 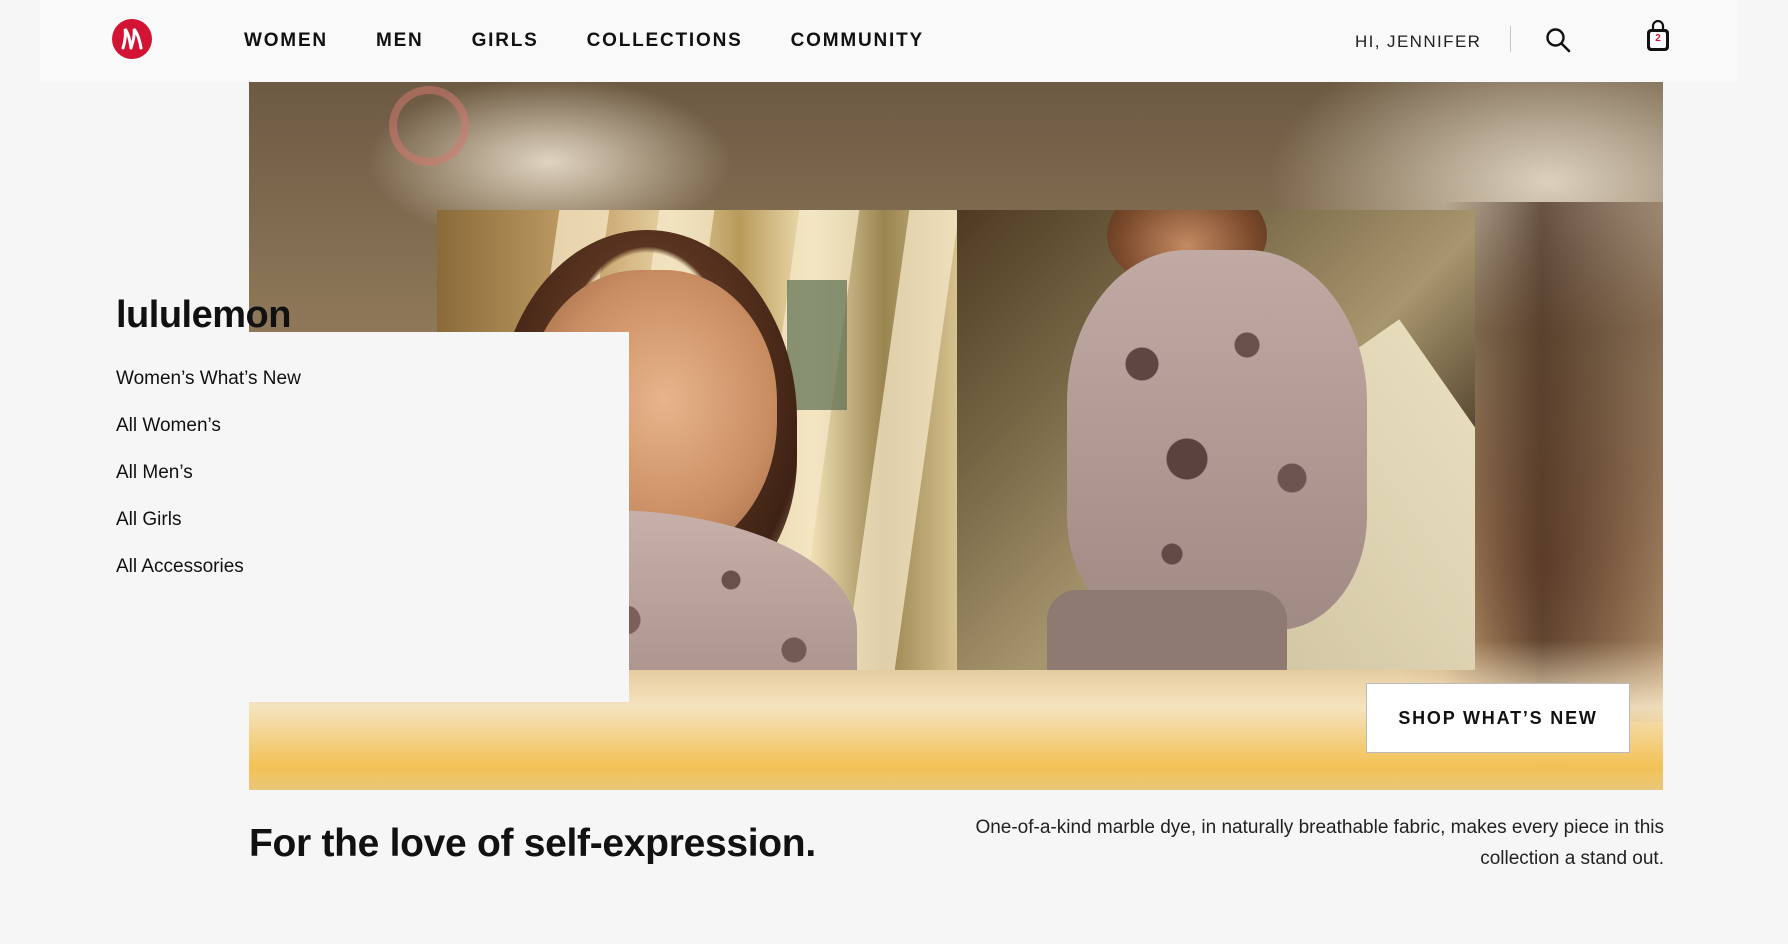 I want to click on hero-photo-right, so click(x=1216, y=440).